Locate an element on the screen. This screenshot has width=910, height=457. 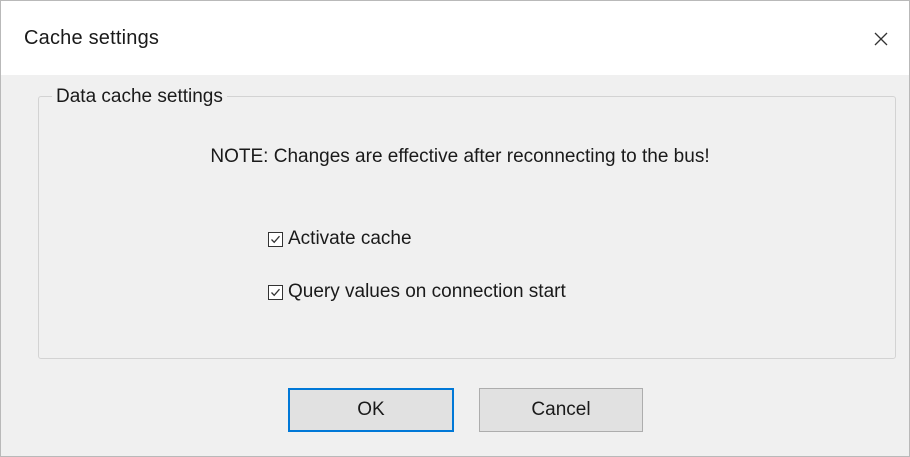
query-values-option: Query values on connection start is located at coordinates (417, 292).